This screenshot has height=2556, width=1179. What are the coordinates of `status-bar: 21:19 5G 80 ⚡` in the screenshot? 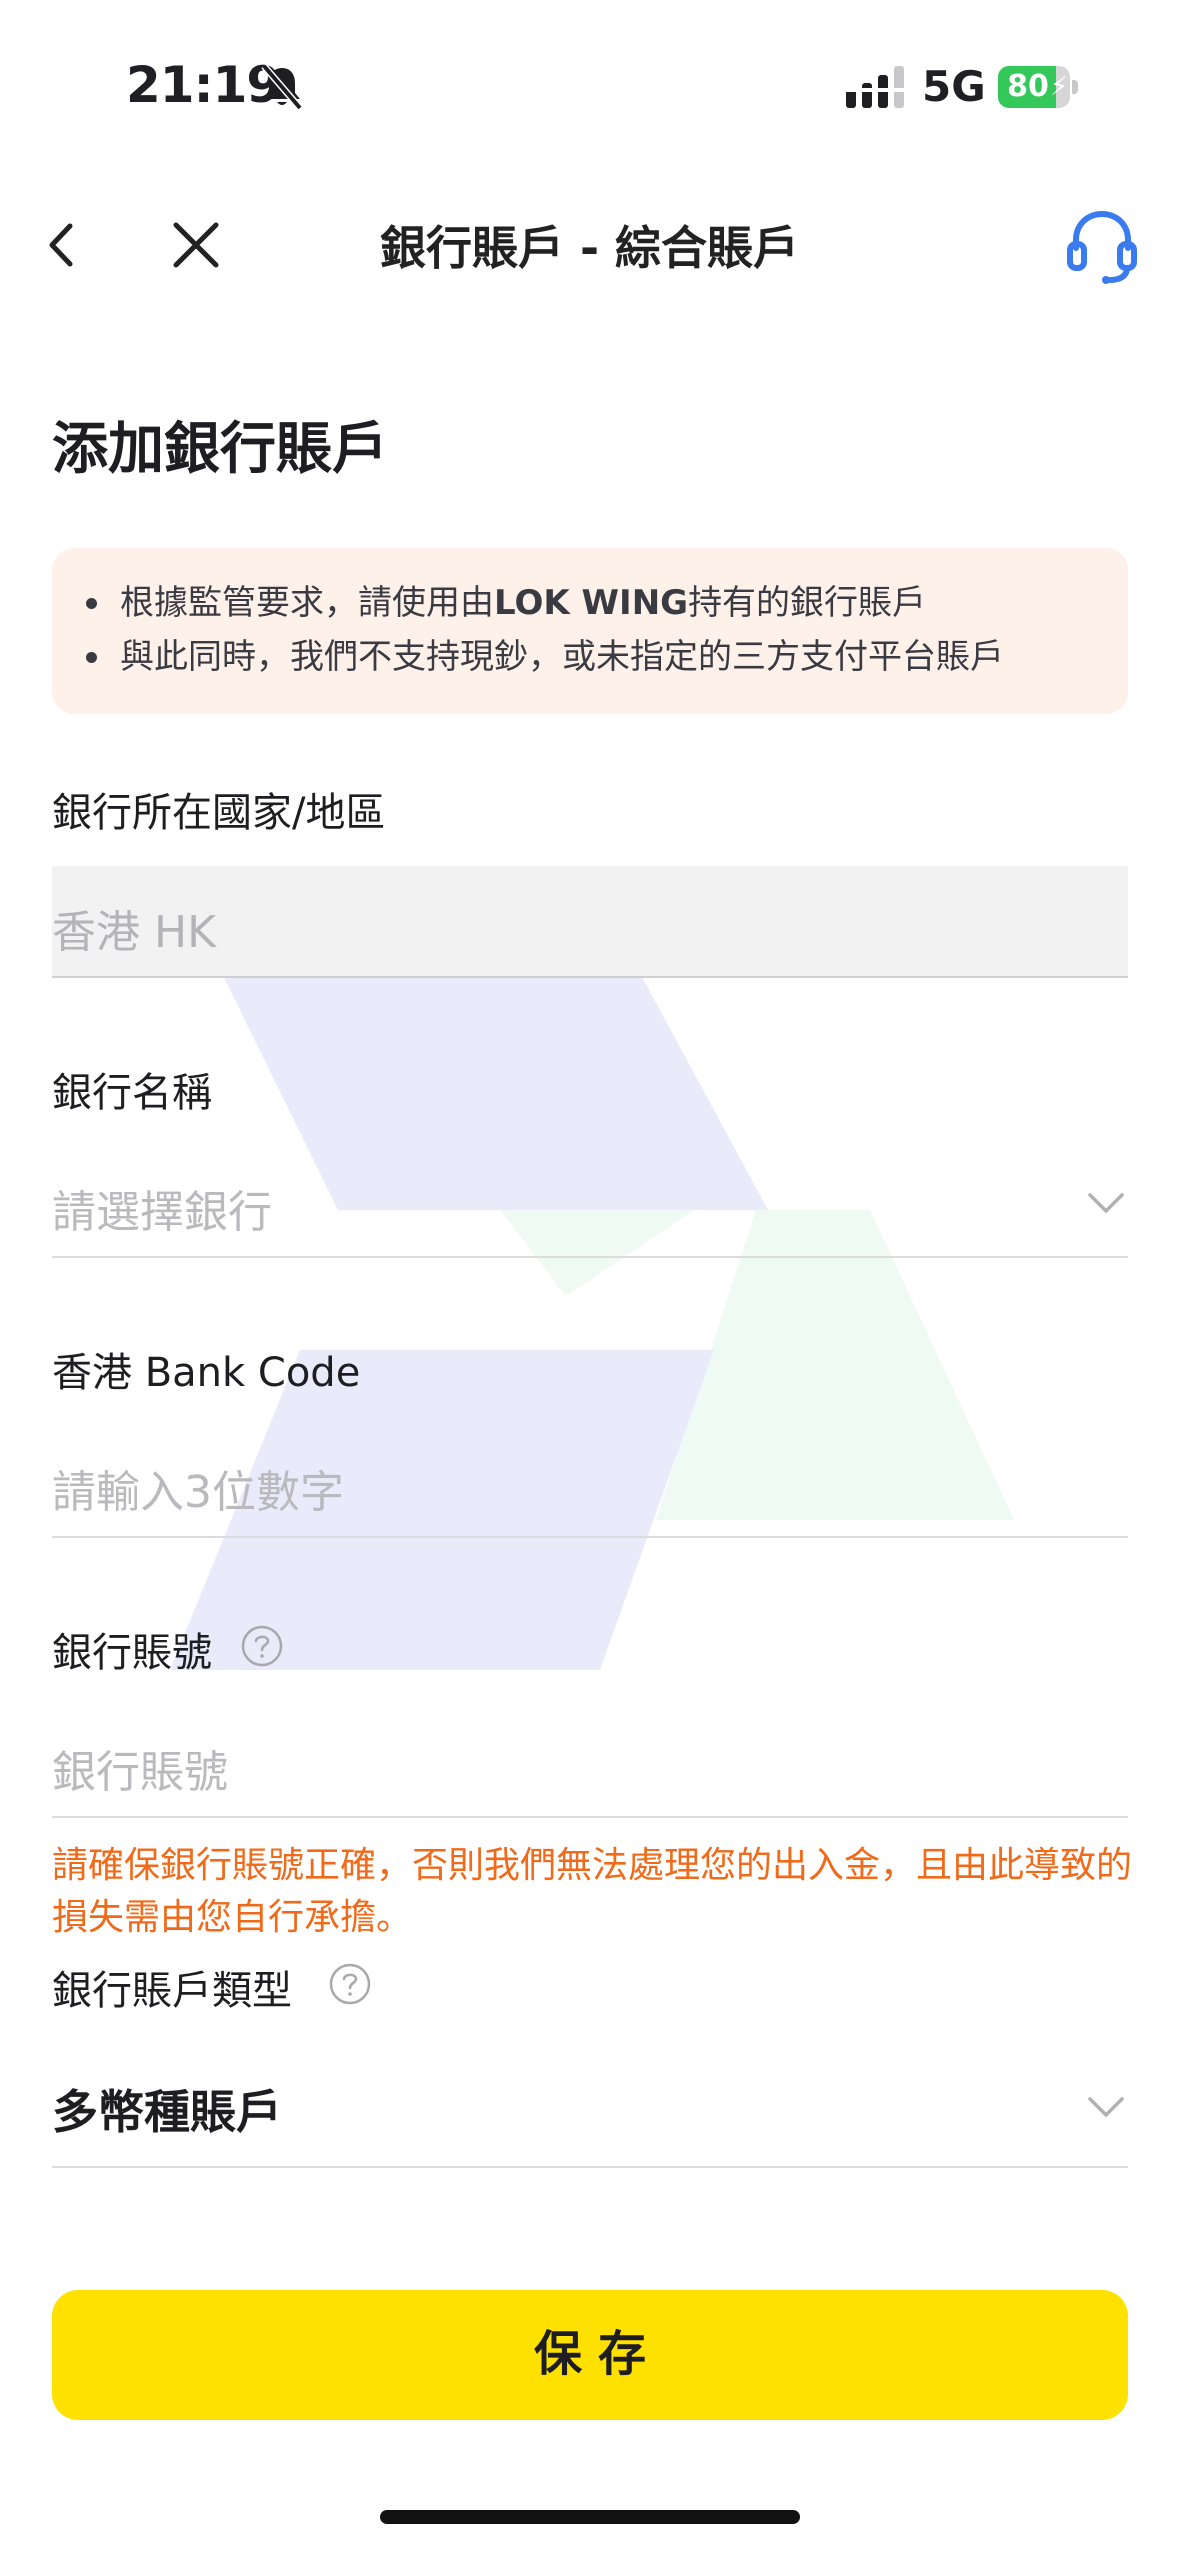 It's located at (589, 80).